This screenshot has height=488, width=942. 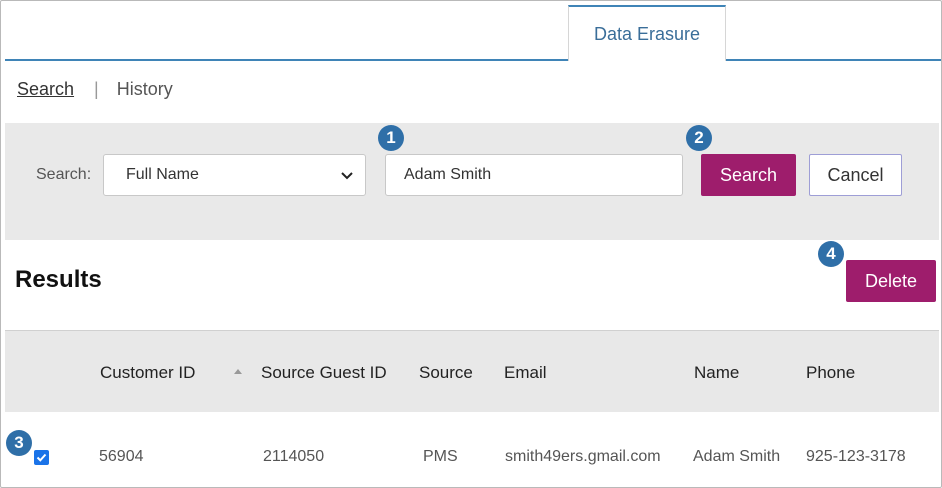 I want to click on cell-customer-id: 56904, so click(x=121, y=456).